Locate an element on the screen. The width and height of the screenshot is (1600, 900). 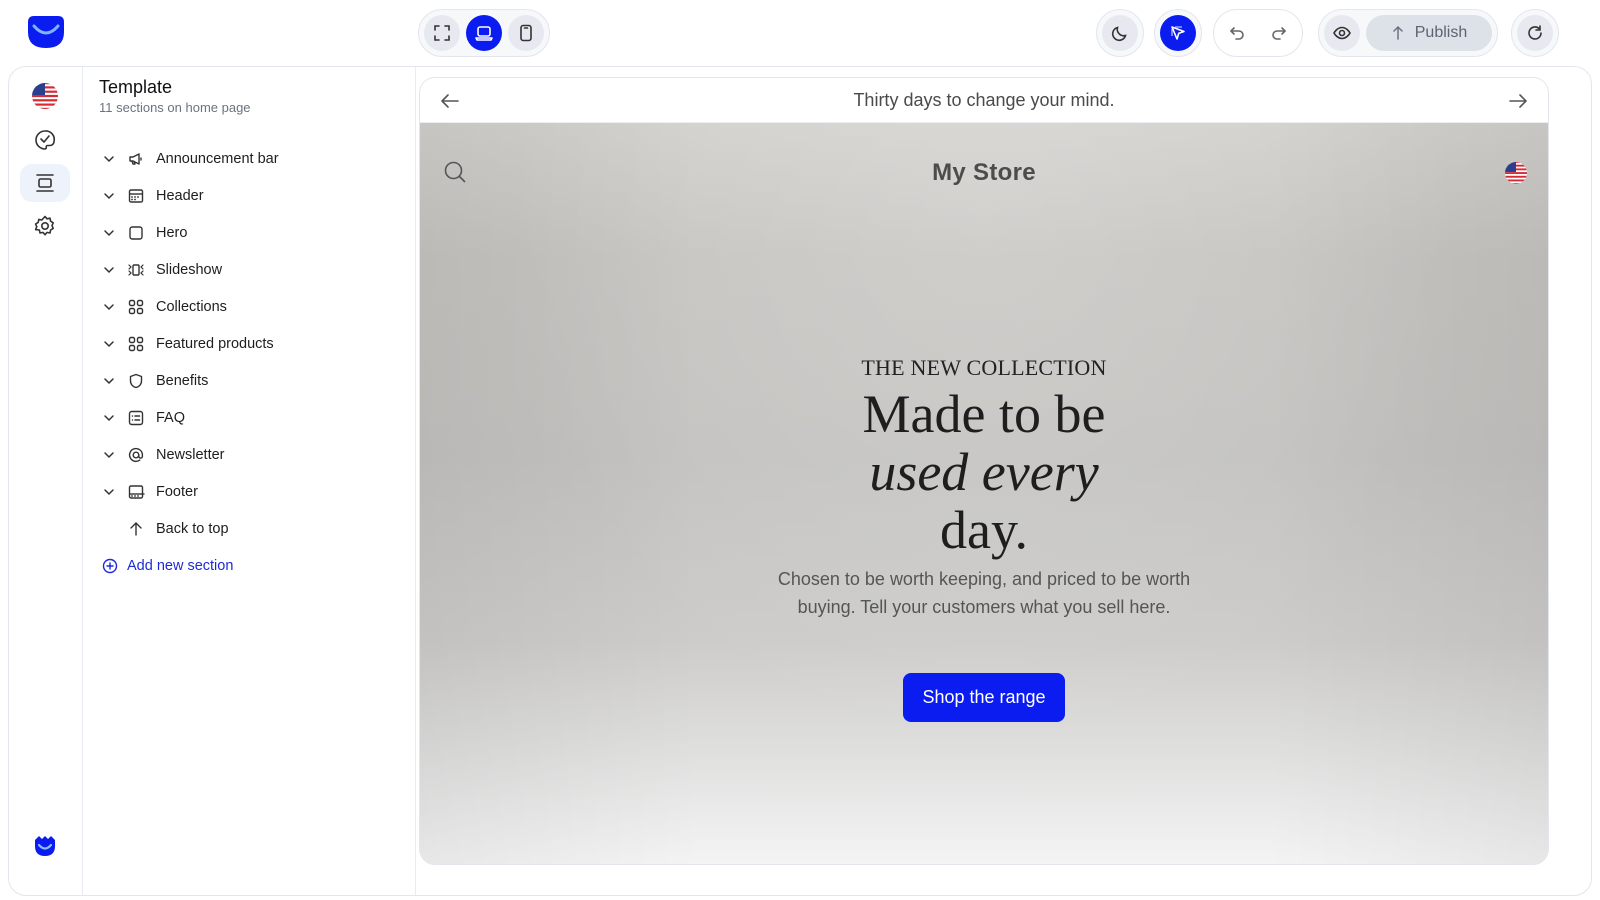
rail-account-button is located at coordinates (45, 846).